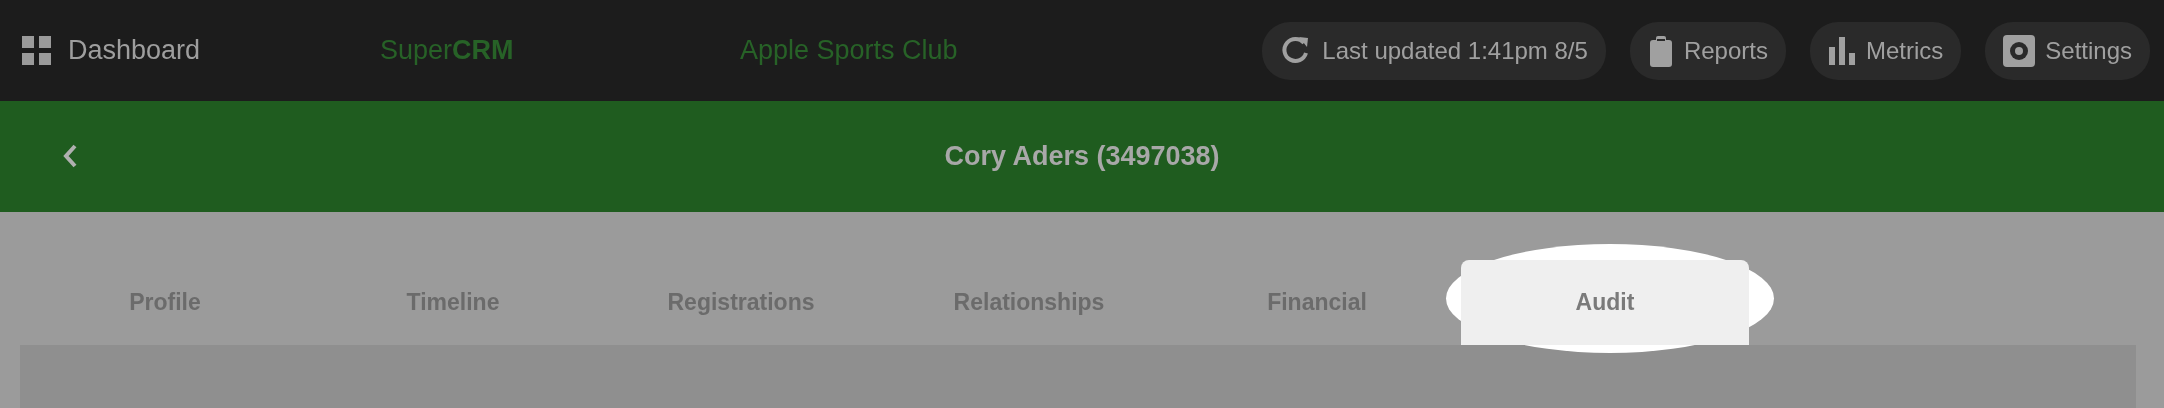  I want to click on gear-icon, so click(2019, 50).